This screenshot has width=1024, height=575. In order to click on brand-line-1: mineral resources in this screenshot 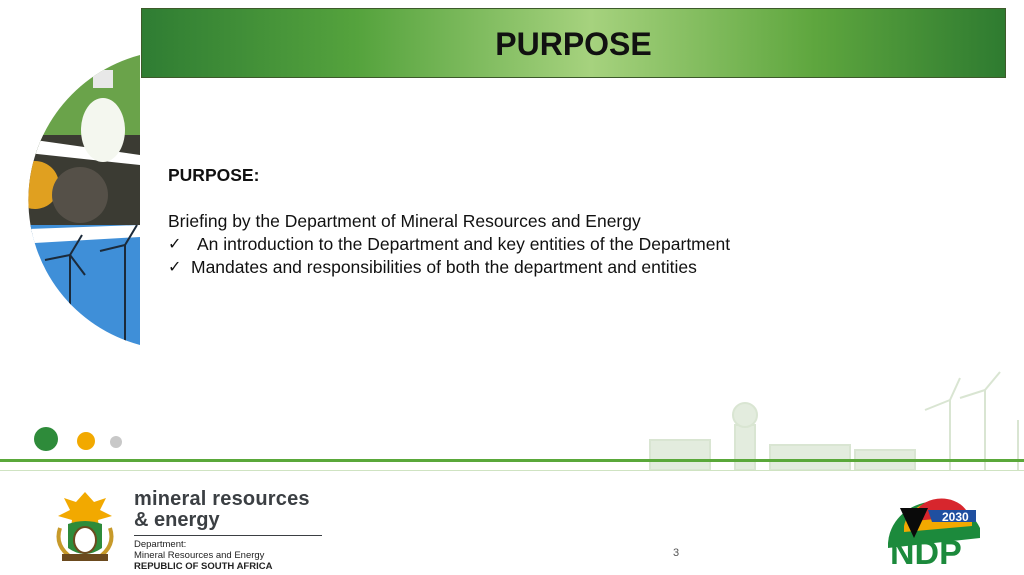, I will do `click(222, 499)`.